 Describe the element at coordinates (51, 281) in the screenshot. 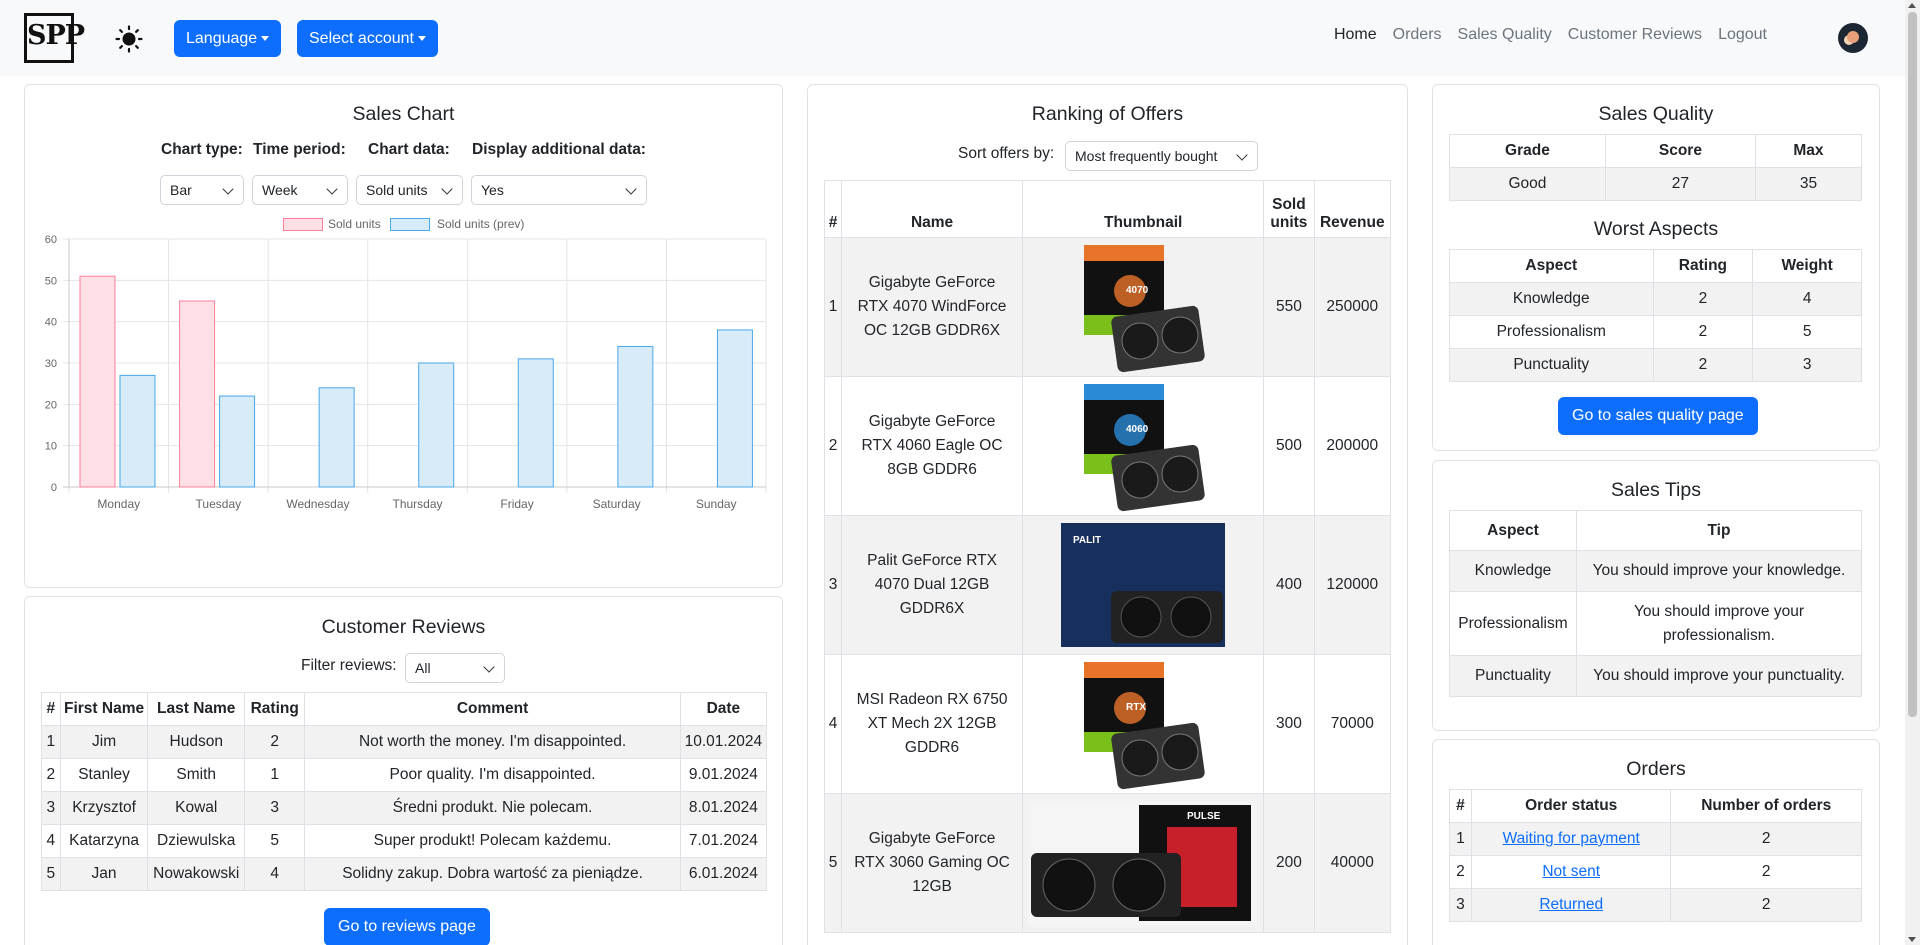

I see `y-tick-label: 50` at that location.